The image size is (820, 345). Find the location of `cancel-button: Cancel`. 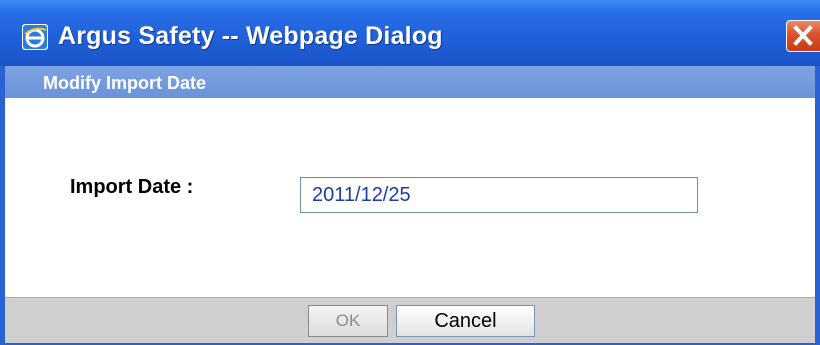

cancel-button: Cancel is located at coordinates (465, 321).